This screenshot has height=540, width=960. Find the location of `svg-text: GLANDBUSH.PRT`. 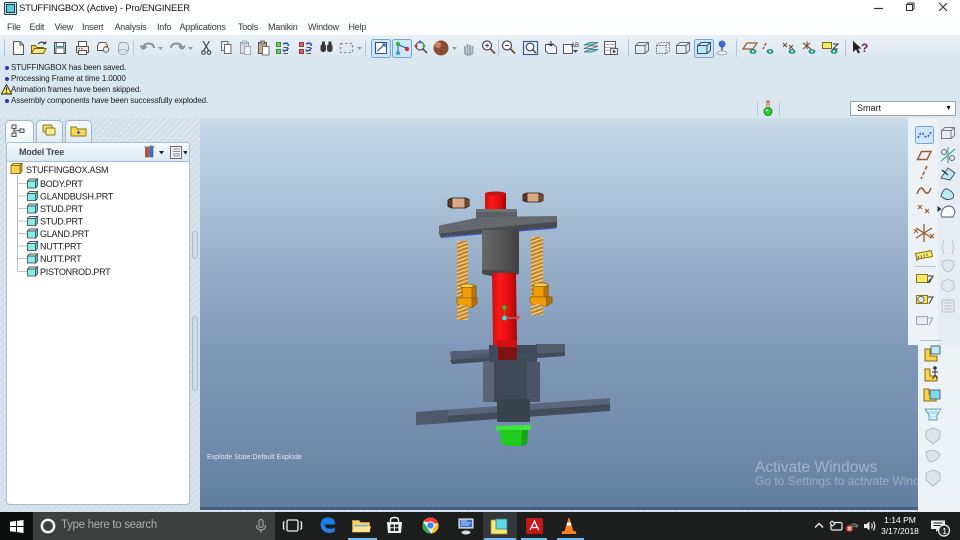

svg-text: GLANDBUSH.PRT is located at coordinates (77, 197).